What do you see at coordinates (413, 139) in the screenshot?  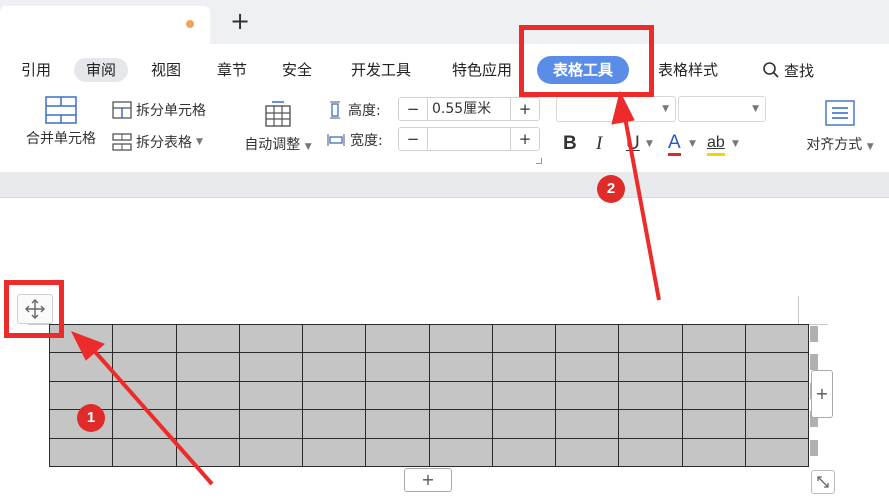 I see `width-decrease-button: −` at bounding box center [413, 139].